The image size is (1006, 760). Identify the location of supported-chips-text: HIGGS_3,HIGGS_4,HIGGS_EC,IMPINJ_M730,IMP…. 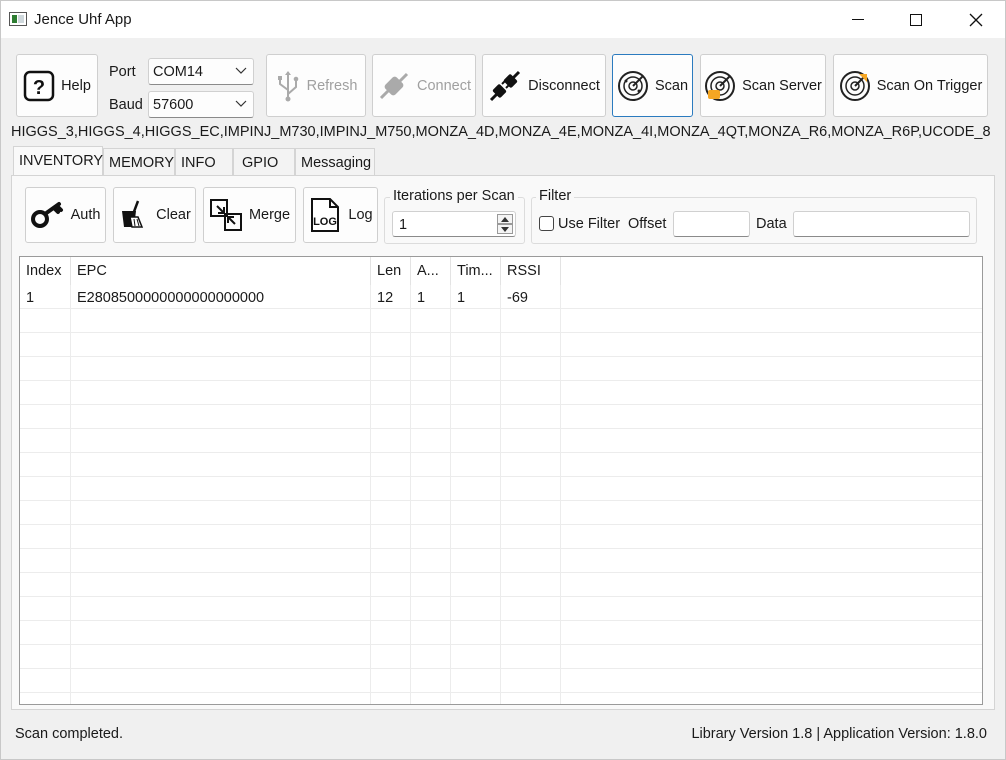
(501, 132).